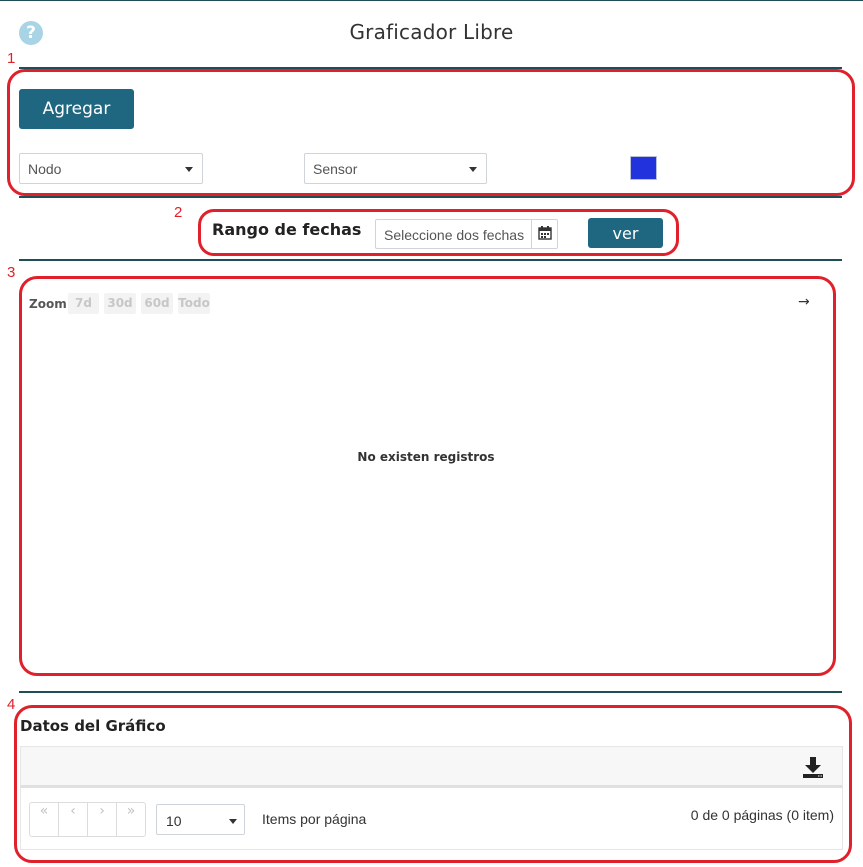 The image size is (863, 867). What do you see at coordinates (157, 303) in the screenshot?
I see `zoom-60d-button: 60d` at bounding box center [157, 303].